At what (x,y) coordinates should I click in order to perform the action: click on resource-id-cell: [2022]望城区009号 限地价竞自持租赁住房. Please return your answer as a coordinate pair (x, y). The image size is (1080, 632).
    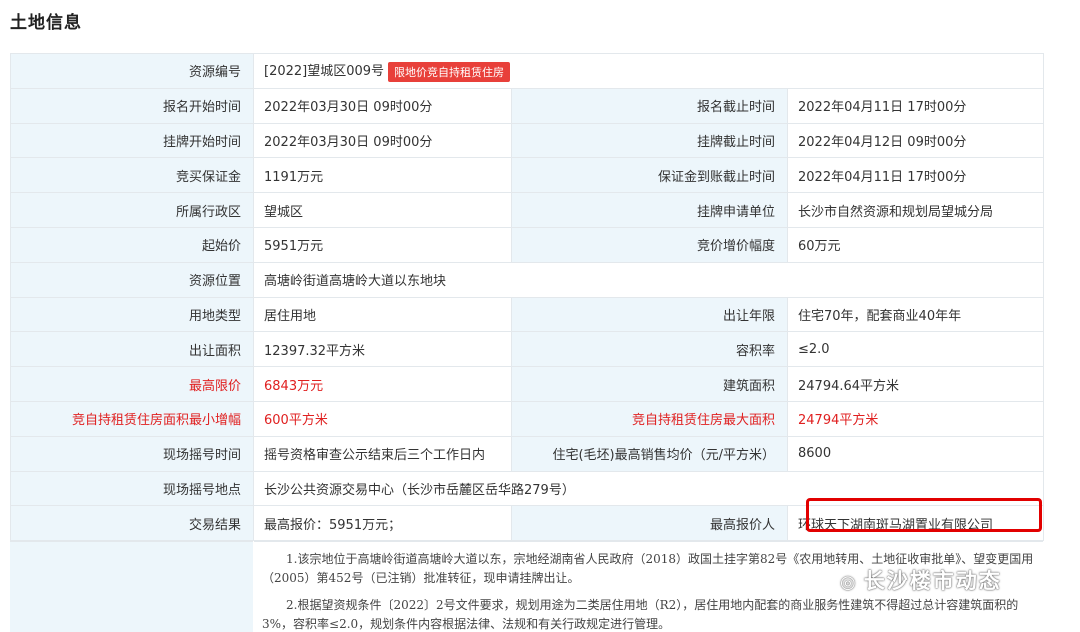
    Looking at the image, I should click on (648, 71).